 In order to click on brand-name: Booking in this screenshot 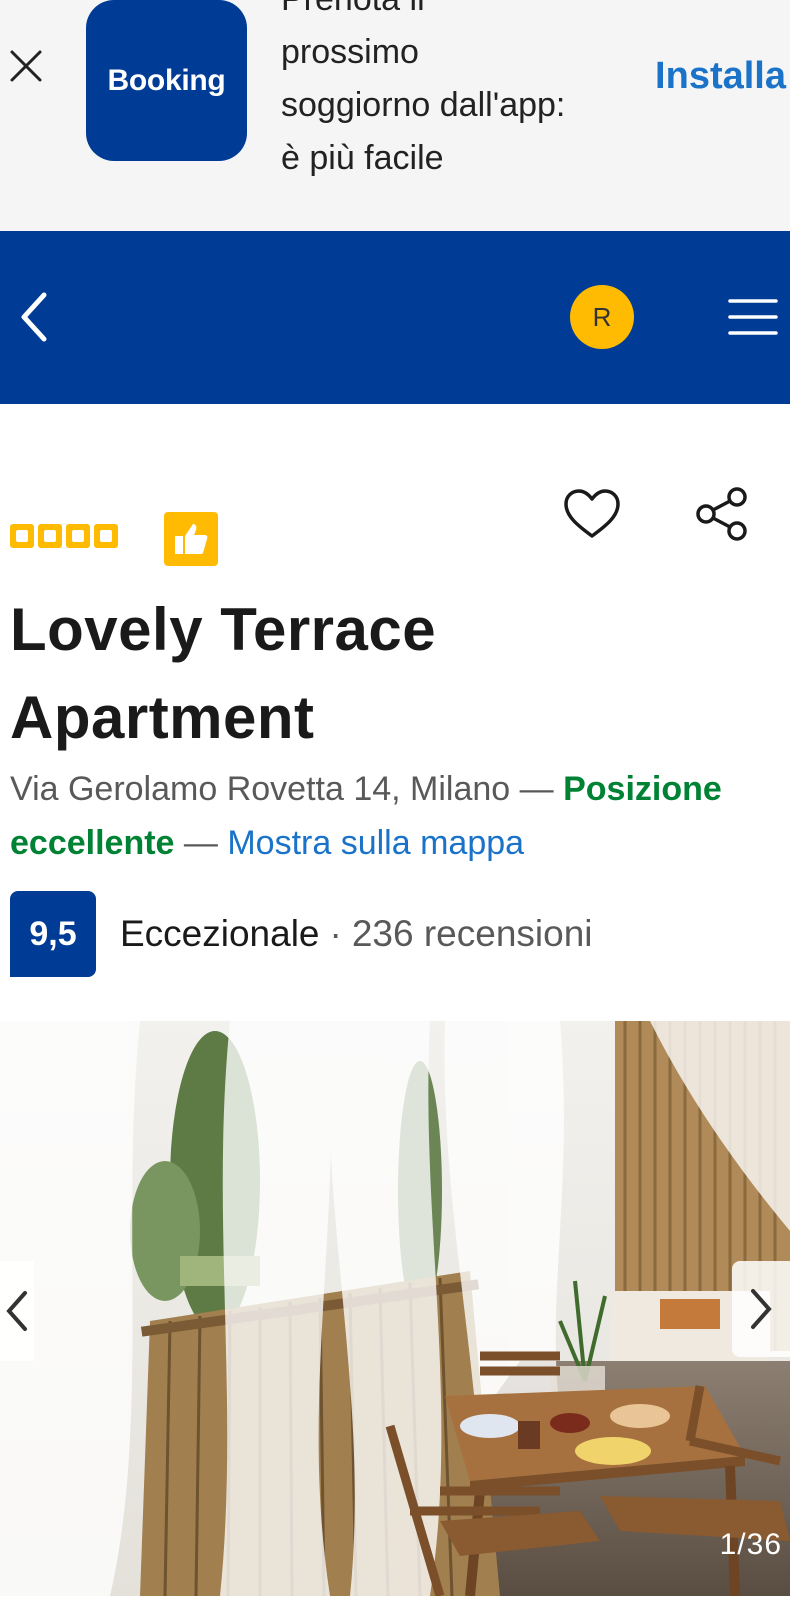, I will do `click(166, 80)`.